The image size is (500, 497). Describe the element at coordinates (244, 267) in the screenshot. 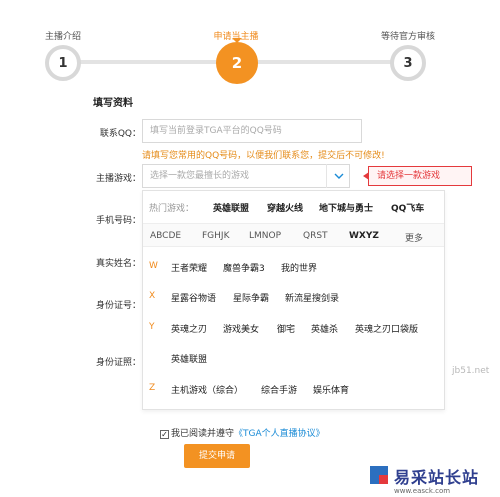

I see `game-item: 魔兽争霸3` at that location.